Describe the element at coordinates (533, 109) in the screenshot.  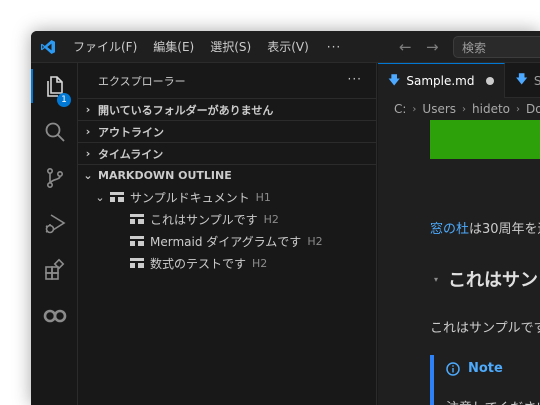
I see `breadcrumb-item: Do` at that location.